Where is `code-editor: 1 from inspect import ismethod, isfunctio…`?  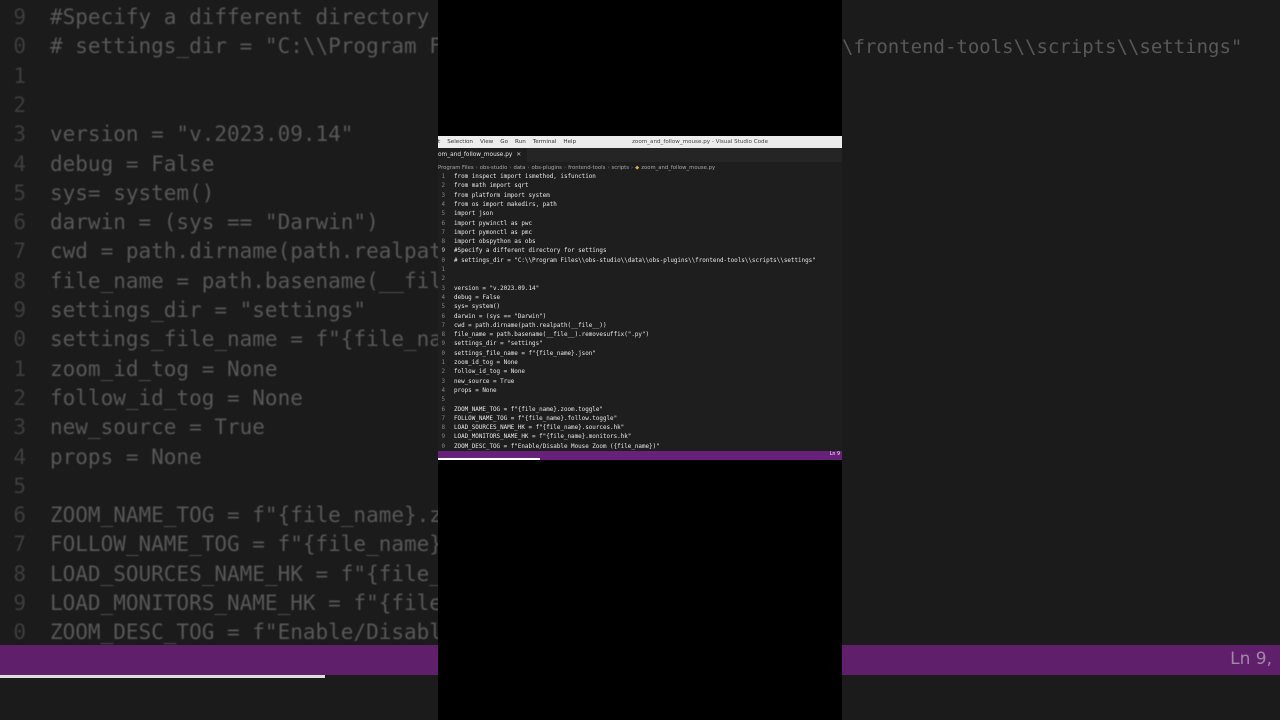 code-editor: 1 from inspect import ismethod, isfunctio… is located at coordinates (640, 312).